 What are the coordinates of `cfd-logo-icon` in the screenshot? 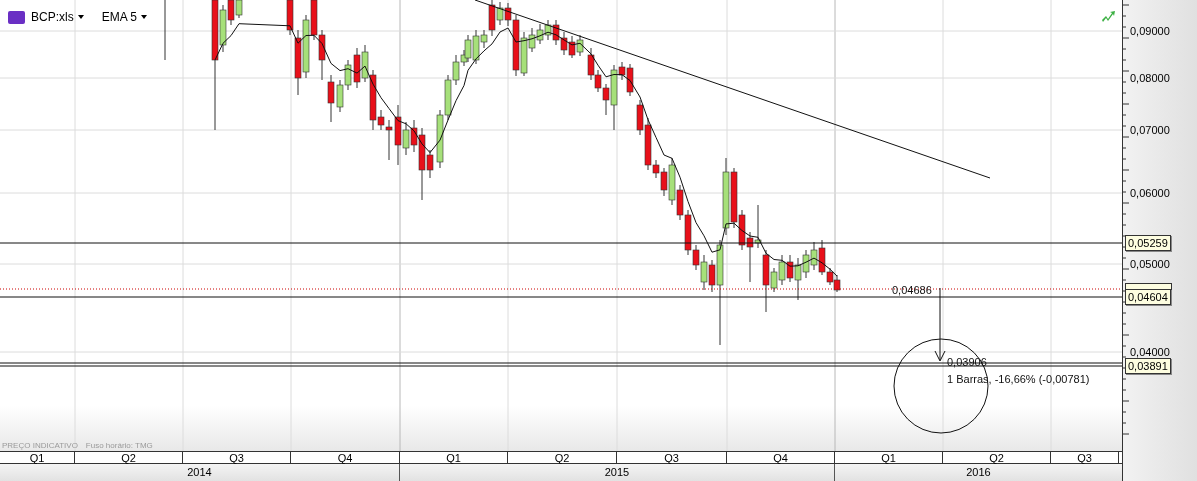 It's located at (16, 17).